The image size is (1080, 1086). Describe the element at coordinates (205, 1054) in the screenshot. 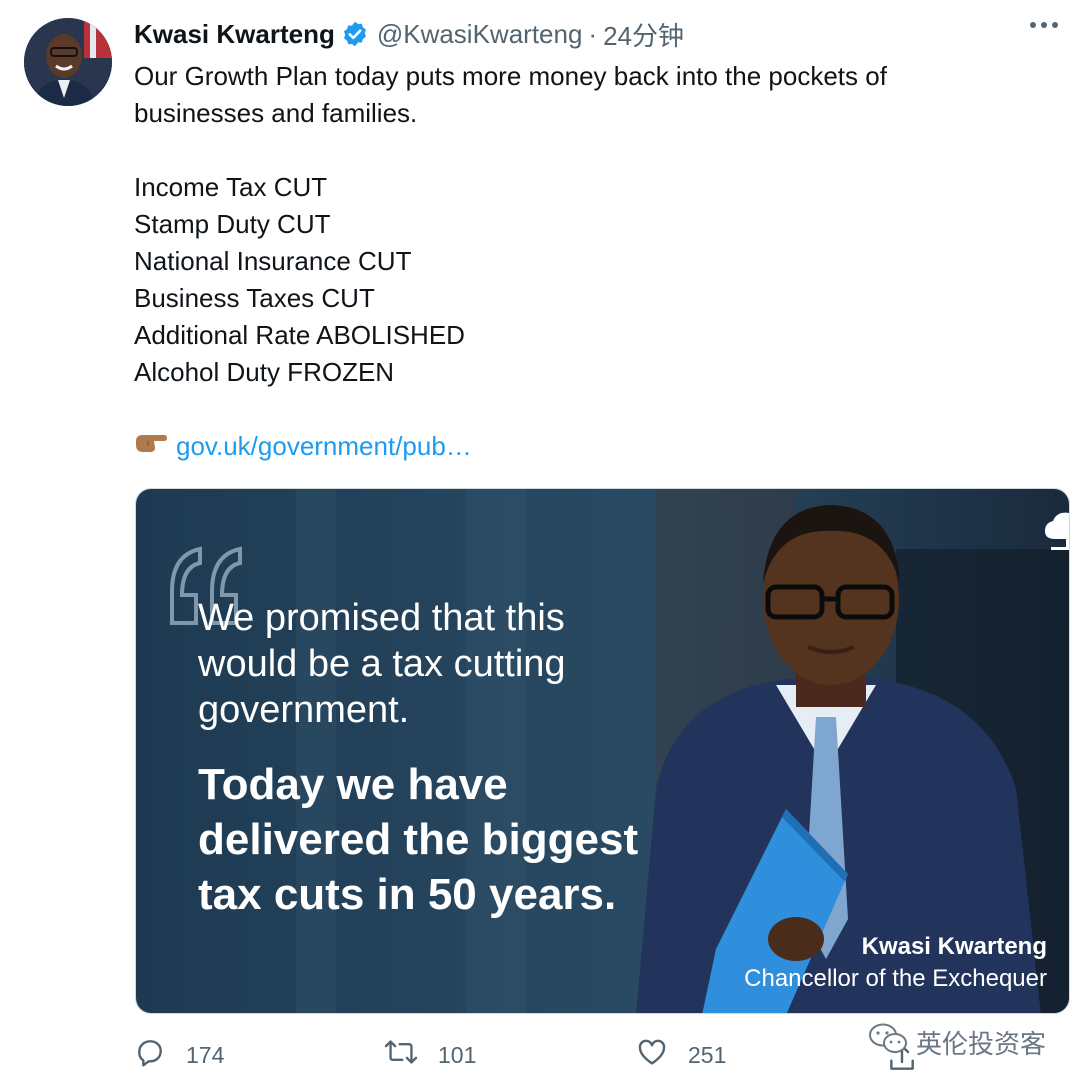

I see `reply-count: 174` at that location.